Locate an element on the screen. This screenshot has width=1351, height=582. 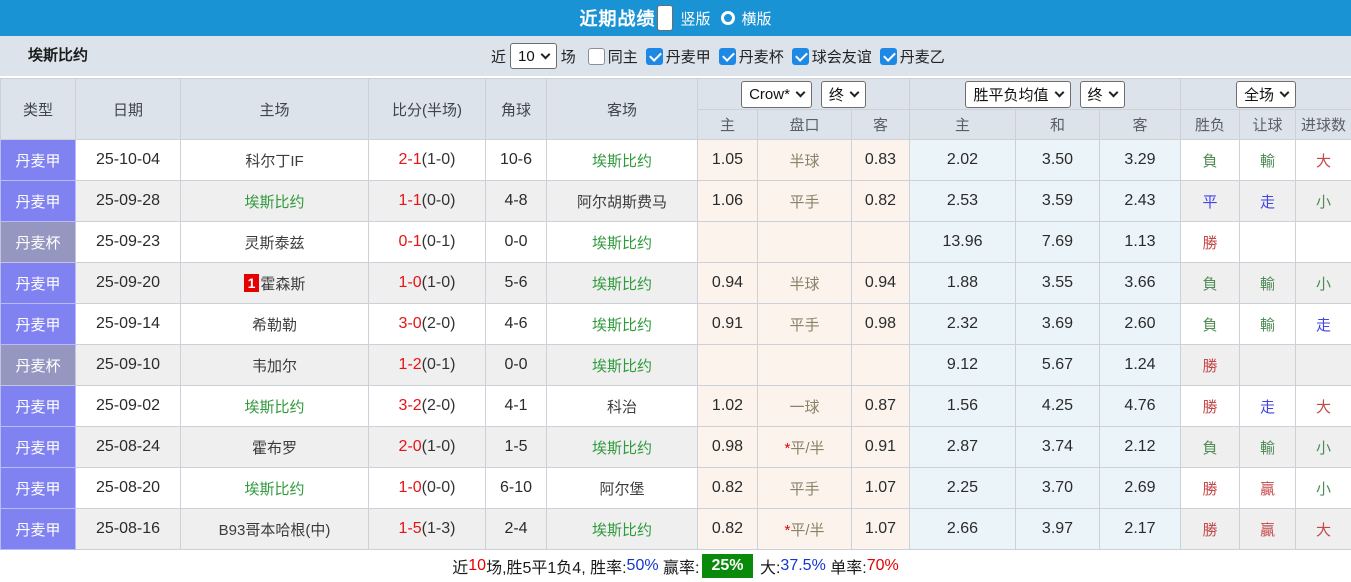
recent-count-value: 10 is located at coordinates (526, 56).